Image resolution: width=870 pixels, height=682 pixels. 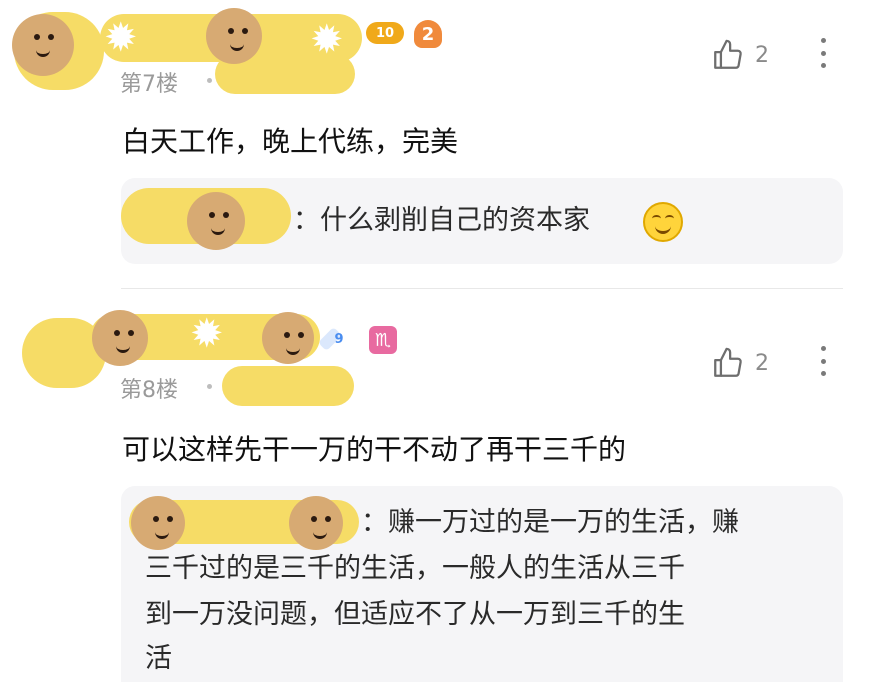 What do you see at coordinates (415, 568) in the screenshot?
I see `reply-text-line-2: 三千过的是三千的生活，一般人的生活从三千` at bounding box center [415, 568].